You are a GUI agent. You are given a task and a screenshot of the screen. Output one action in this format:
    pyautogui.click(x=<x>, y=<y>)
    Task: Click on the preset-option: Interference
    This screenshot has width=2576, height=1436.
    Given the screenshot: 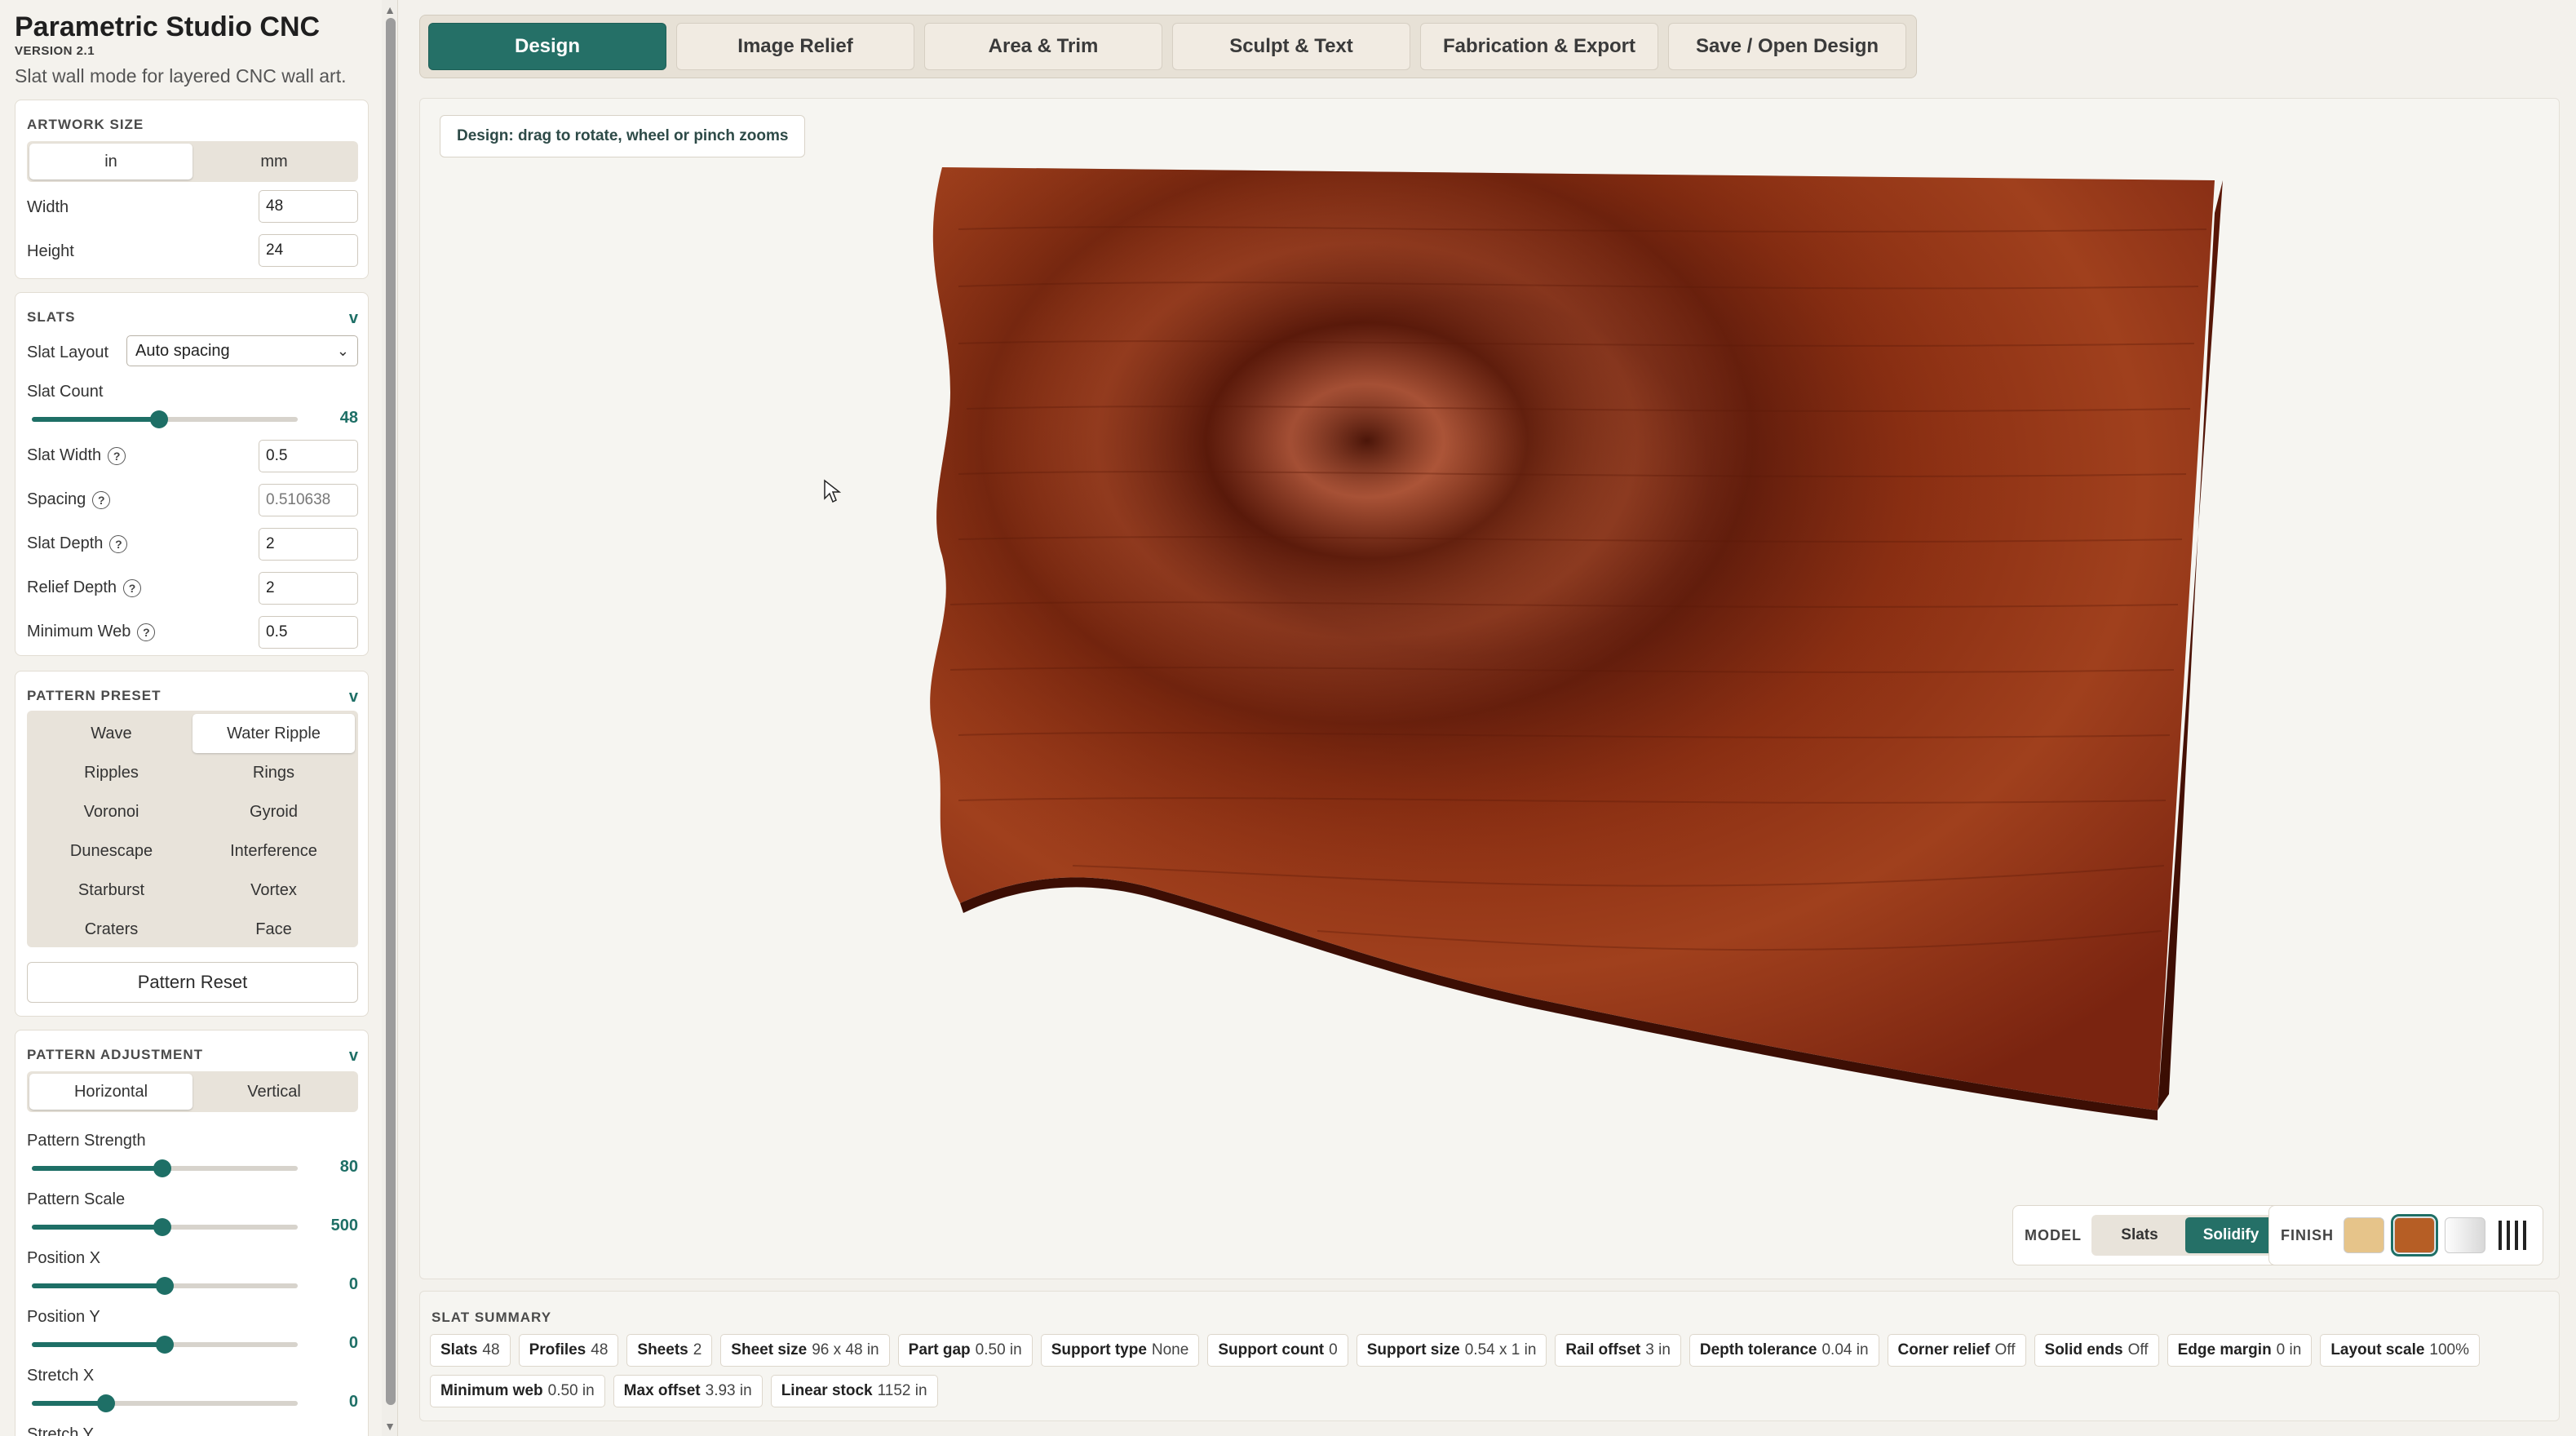 What is the action you would take?
    pyautogui.click(x=274, y=851)
    